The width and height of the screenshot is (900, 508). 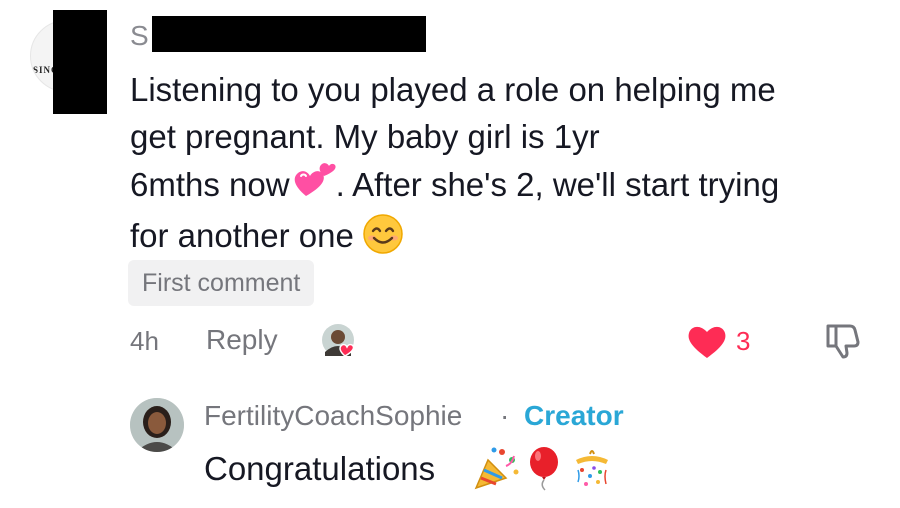 What do you see at coordinates (139, 36) in the screenshot?
I see `commenter-username: S` at bounding box center [139, 36].